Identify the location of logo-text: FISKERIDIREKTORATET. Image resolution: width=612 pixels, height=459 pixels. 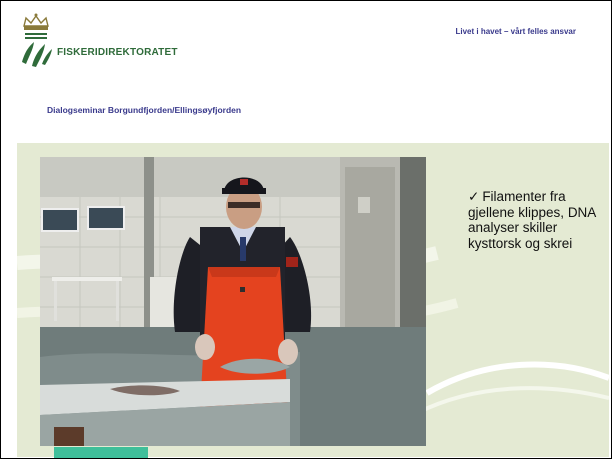
(117, 52).